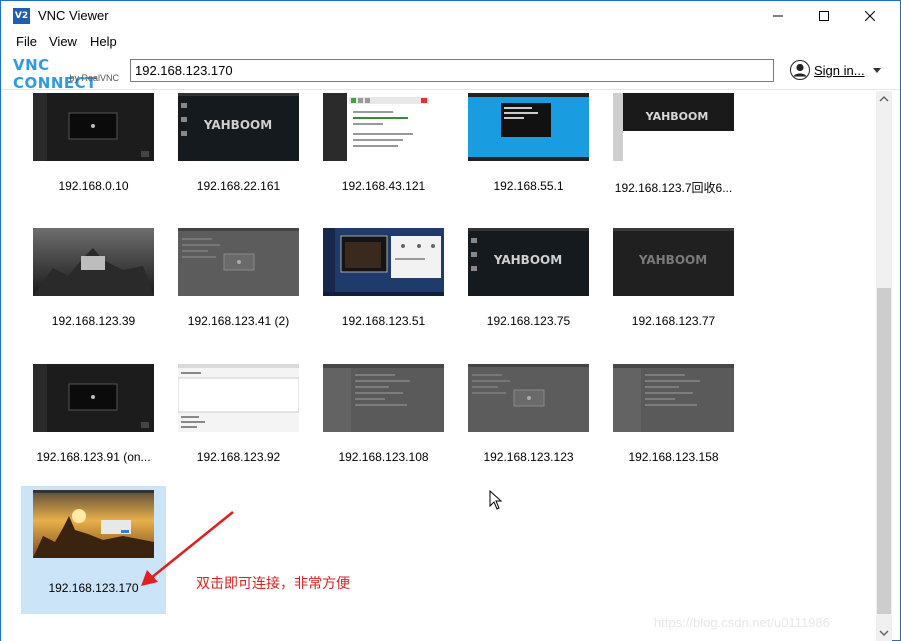  Describe the element at coordinates (93, 321) in the screenshot. I see `connection-label: 192.168.123.39` at that location.